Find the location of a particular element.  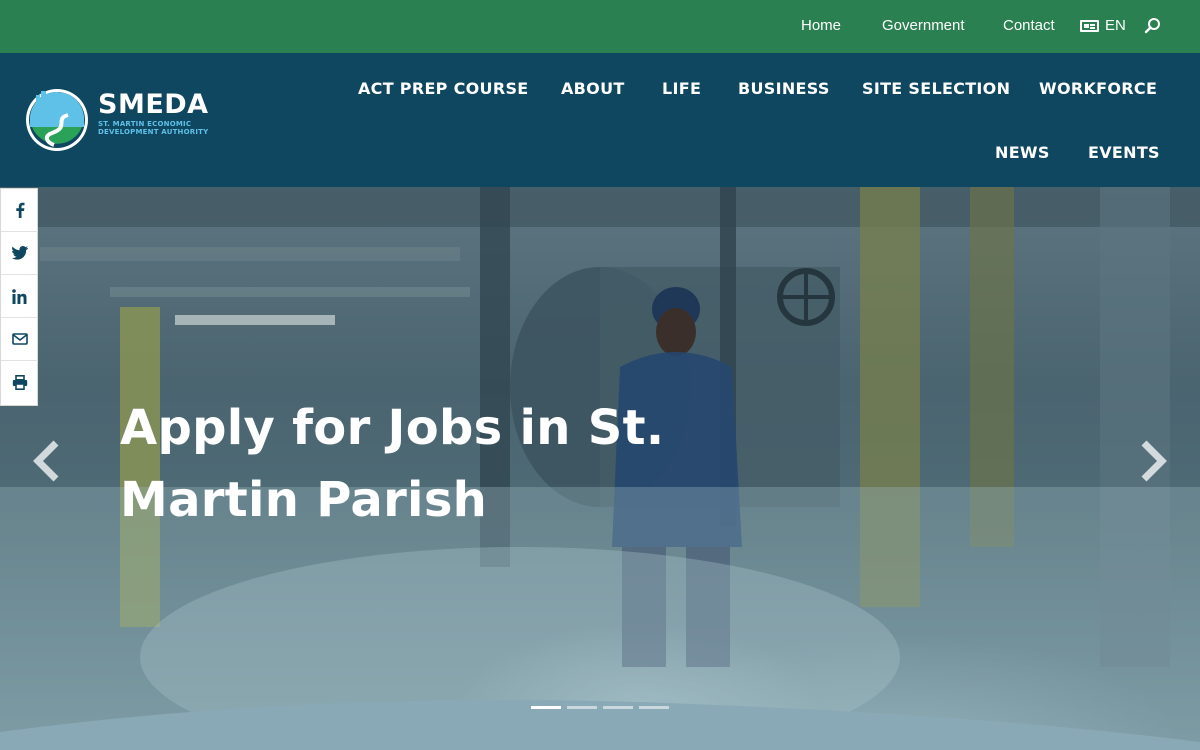

nav-life: LIFE is located at coordinates (681, 88).